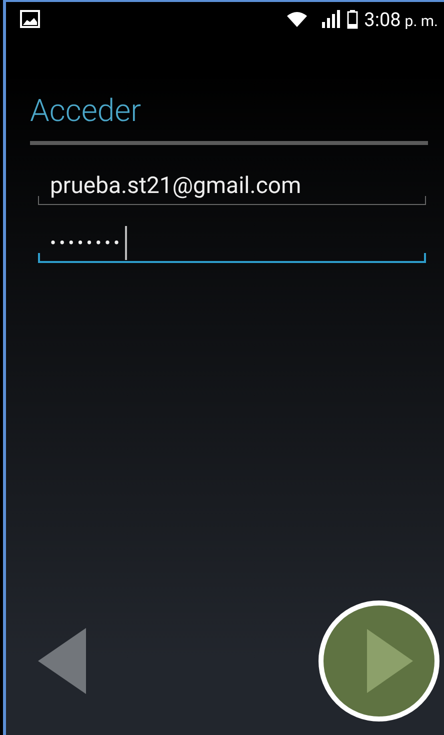  I want to click on text-cursor, so click(125, 243).